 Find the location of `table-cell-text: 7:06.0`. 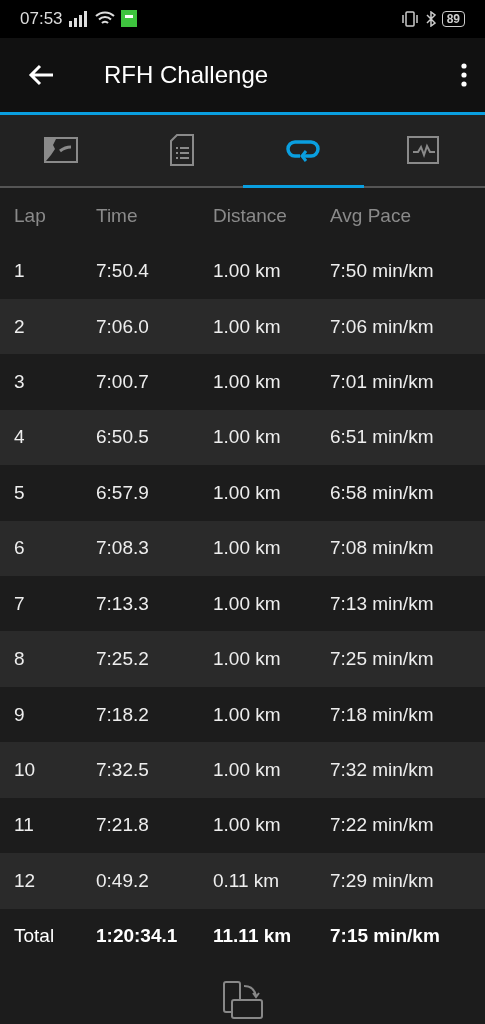

table-cell-text: 7:06.0 is located at coordinates (123, 326).